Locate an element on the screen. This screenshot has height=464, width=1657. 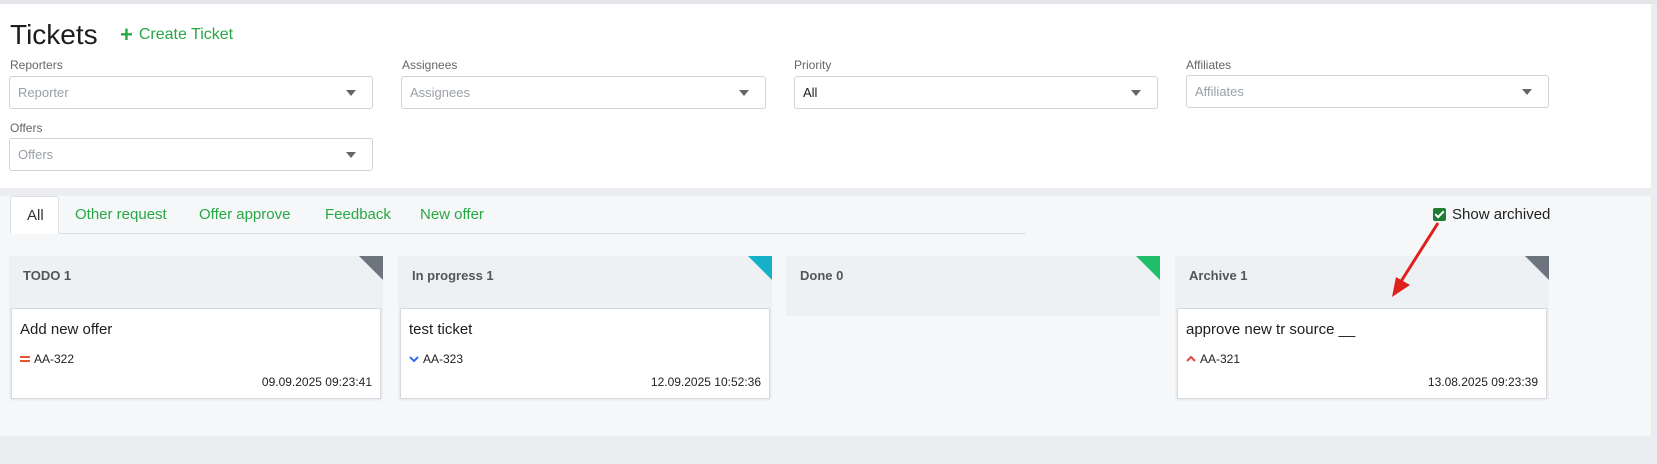
ticket-date: 12.09.2025 10:52:36 is located at coordinates (705, 382).